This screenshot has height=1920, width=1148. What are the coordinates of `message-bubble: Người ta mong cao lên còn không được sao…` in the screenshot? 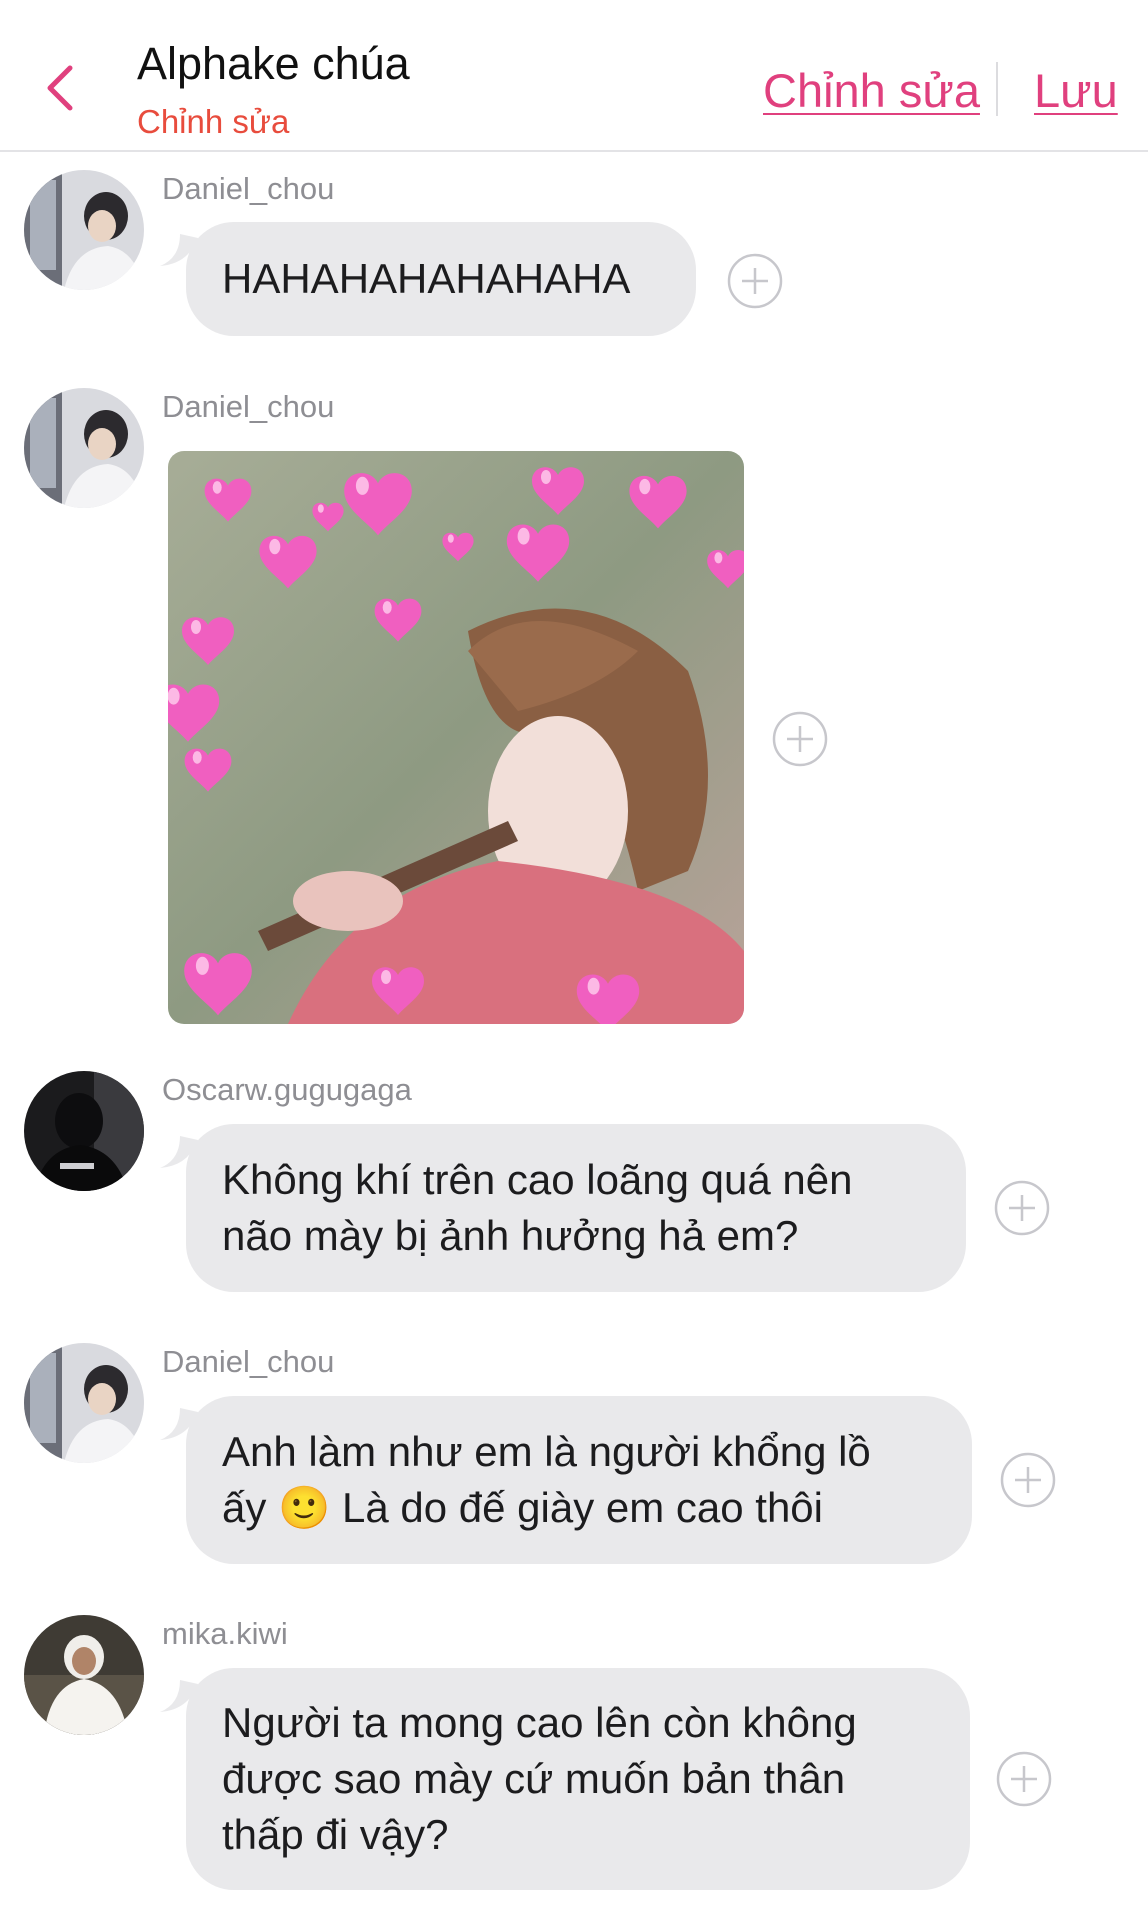 It's located at (578, 1779).